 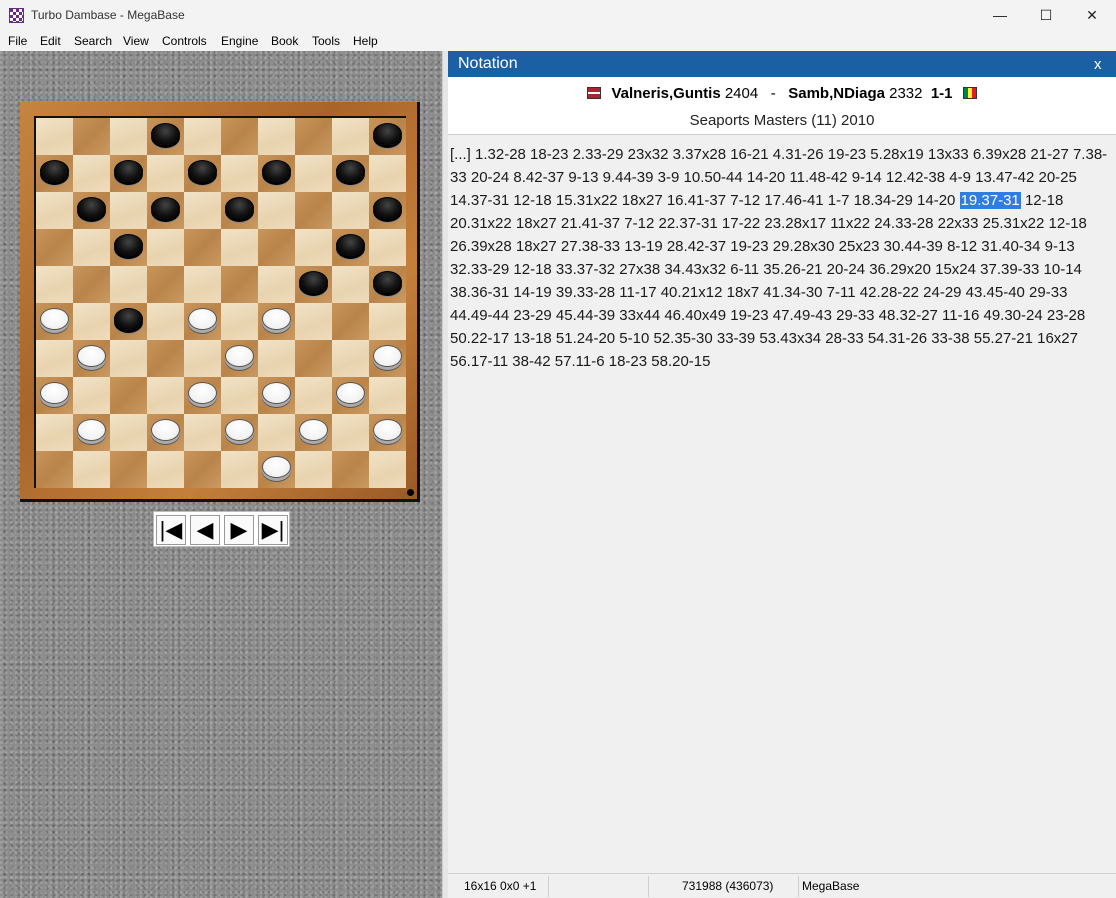 What do you see at coordinates (273, 530) in the screenshot?
I see `last-move-button: ▶|` at bounding box center [273, 530].